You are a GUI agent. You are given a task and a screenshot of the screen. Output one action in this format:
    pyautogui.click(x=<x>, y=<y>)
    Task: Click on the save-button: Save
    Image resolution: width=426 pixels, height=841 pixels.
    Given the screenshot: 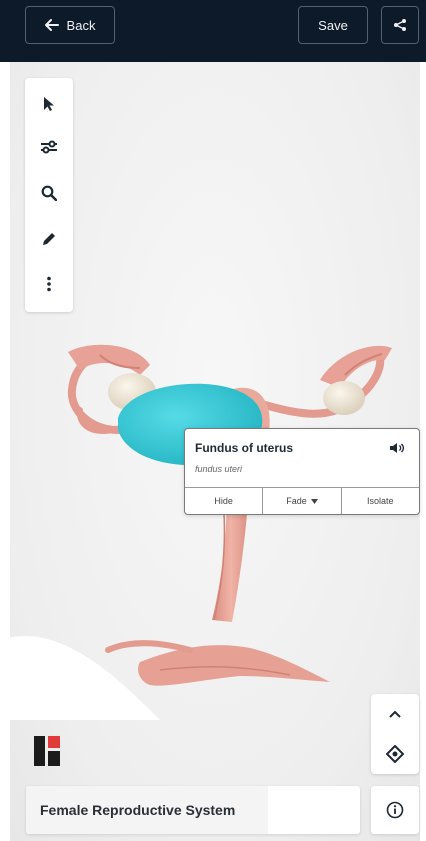 What is the action you would take?
    pyautogui.click(x=333, y=25)
    